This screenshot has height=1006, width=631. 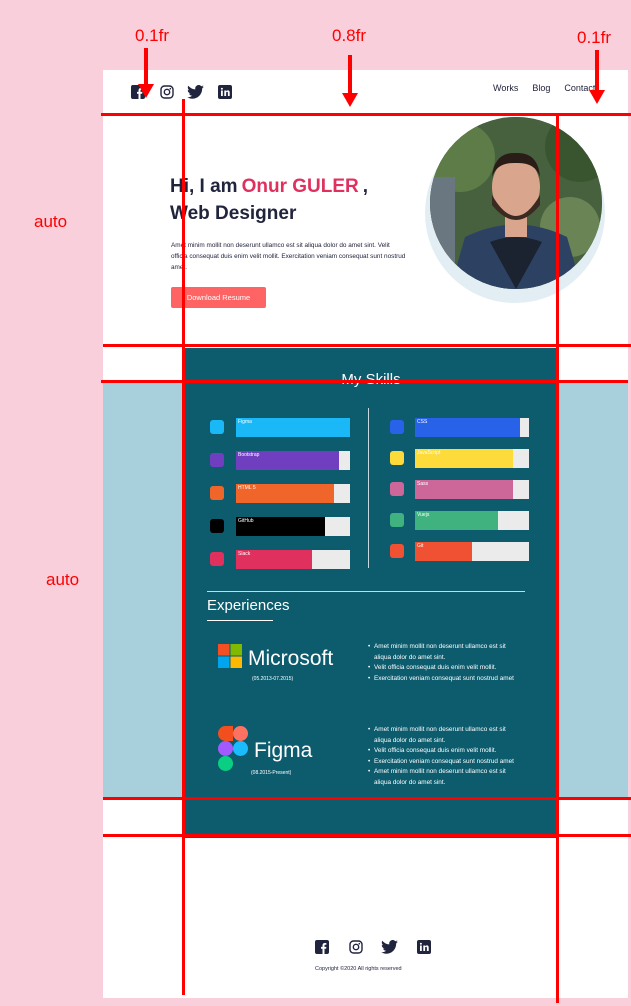 I want to click on skill-label: CSS, so click(x=422, y=422).